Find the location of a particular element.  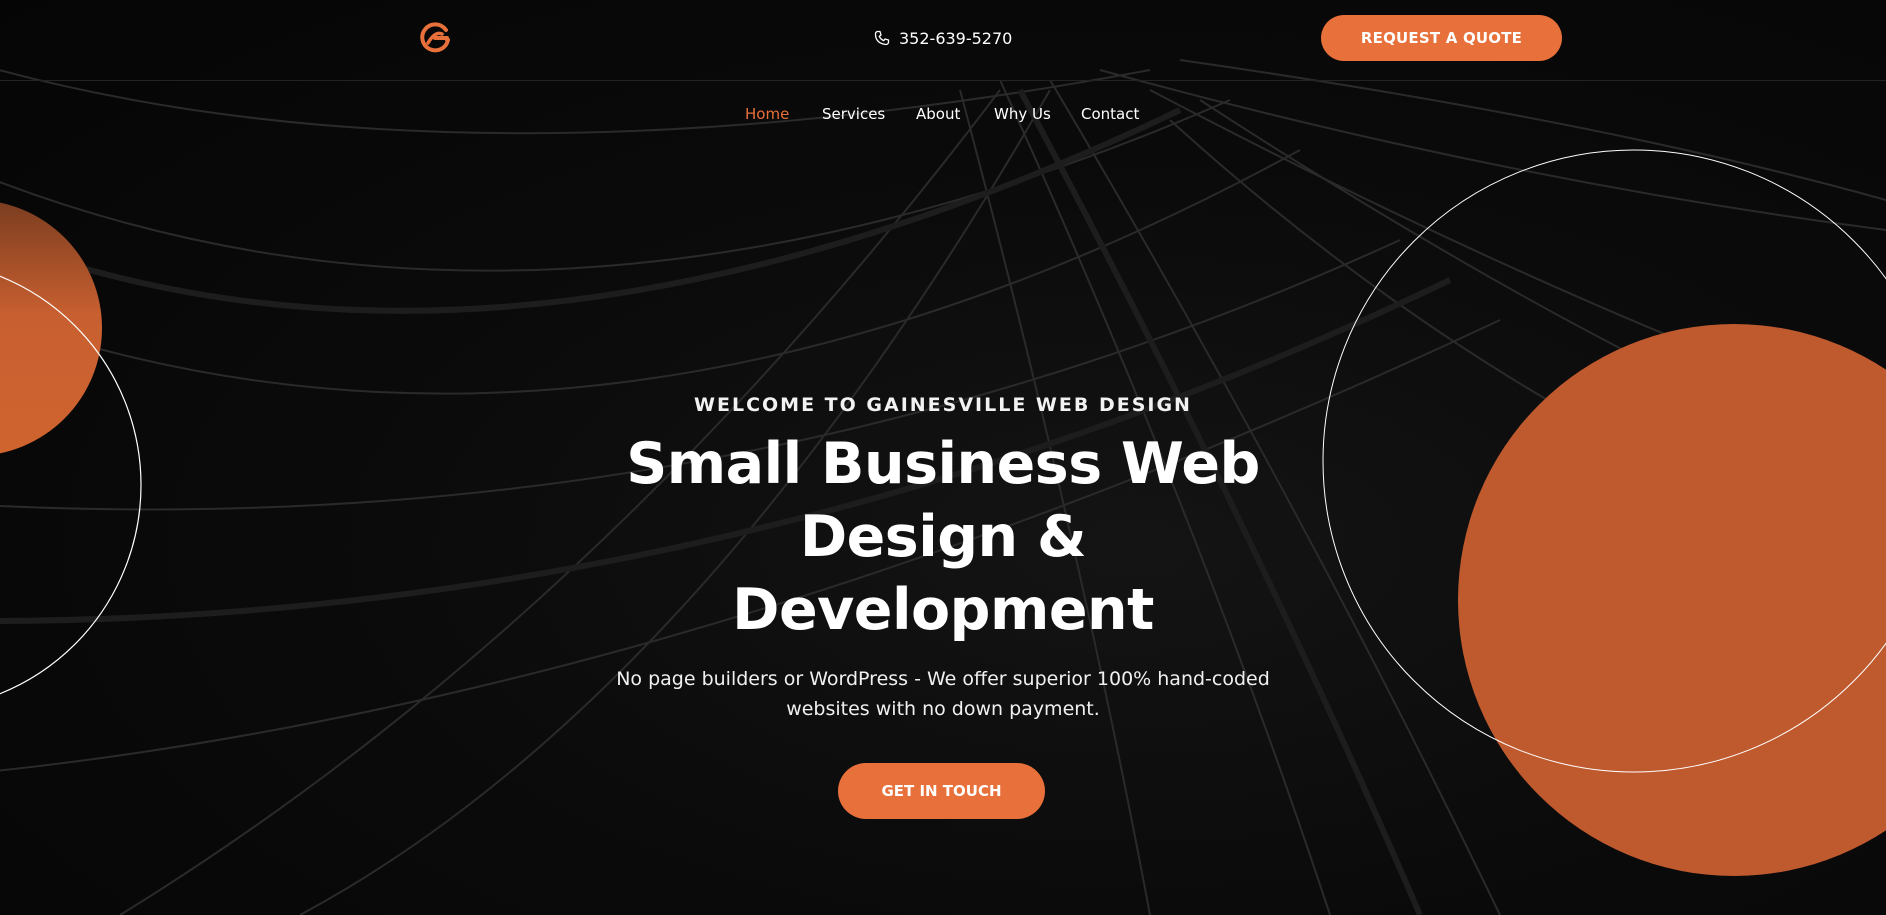

nav-why-us: Why Us is located at coordinates (1022, 114).